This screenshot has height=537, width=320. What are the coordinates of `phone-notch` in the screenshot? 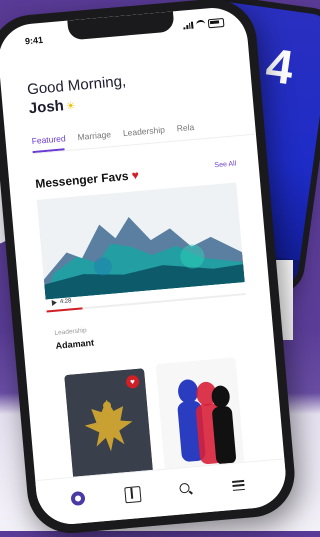 It's located at (121, 26).